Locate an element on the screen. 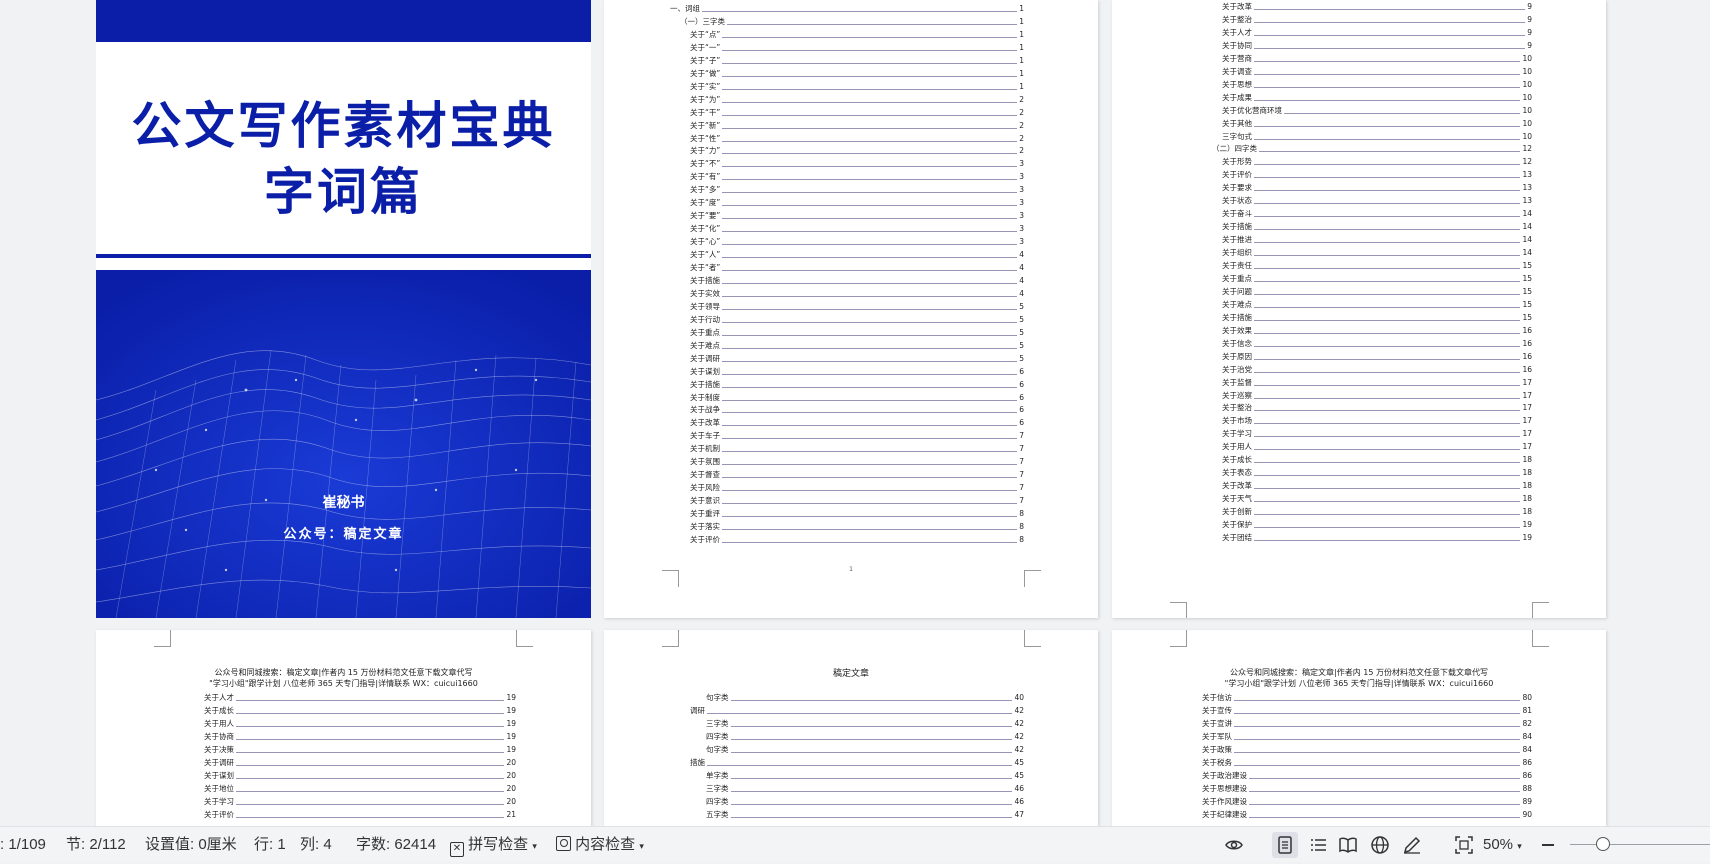  toc-entry: 关于作风建设 89 is located at coordinates (1367, 802).